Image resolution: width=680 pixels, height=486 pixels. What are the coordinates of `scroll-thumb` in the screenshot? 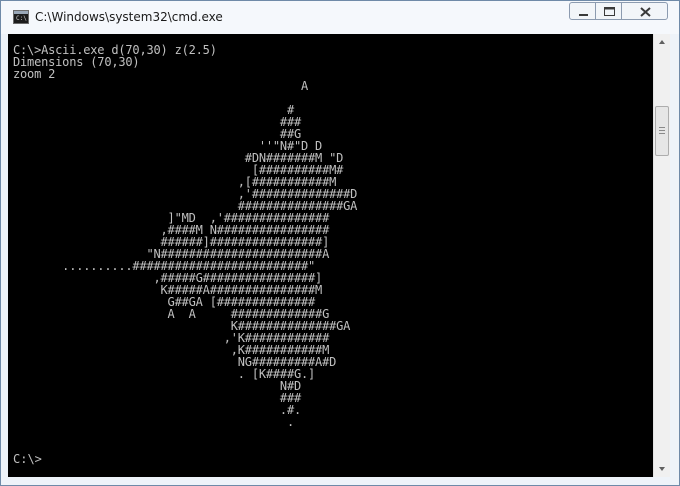 It's located at (662, 131).